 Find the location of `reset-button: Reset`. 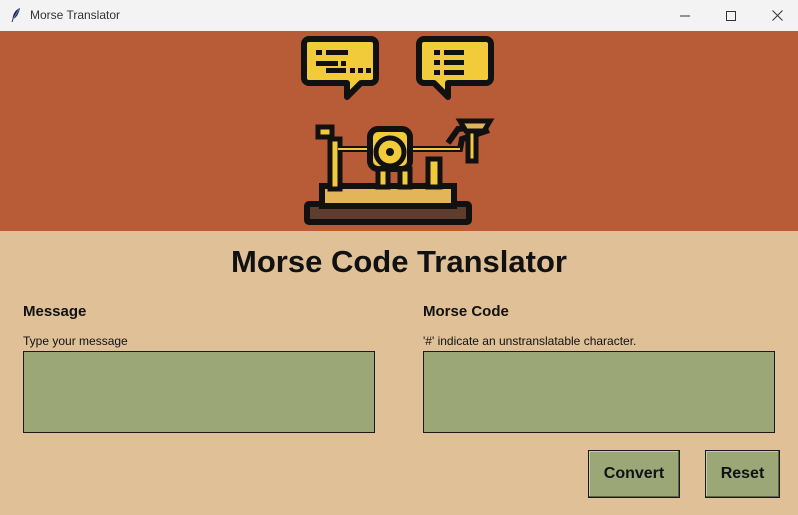

reset-button: Reset is located at coordinates (742, 474).